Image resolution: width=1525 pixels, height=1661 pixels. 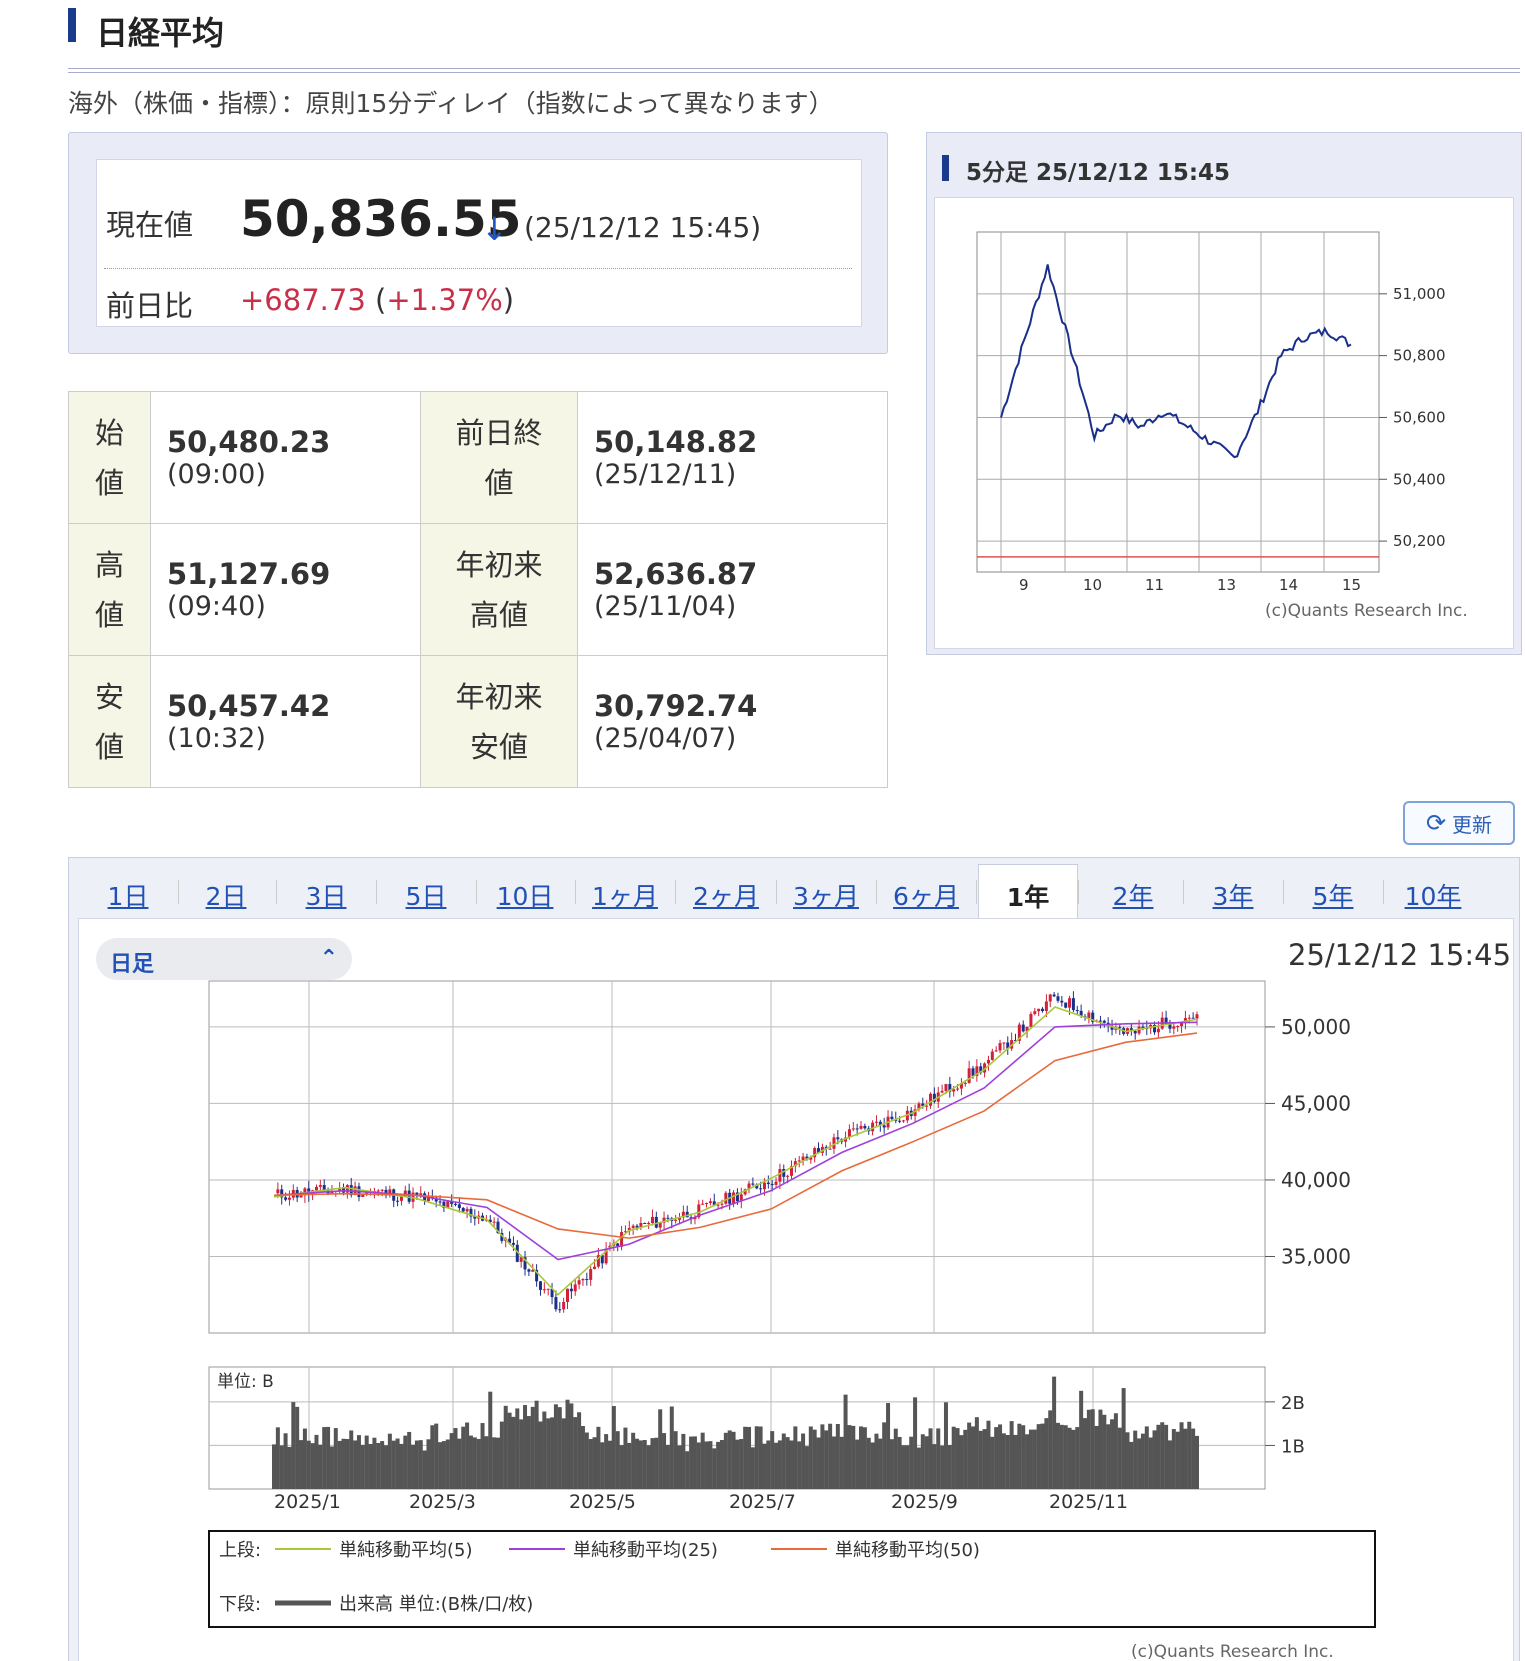 What do you see at coordinates (426, 895) in the screenshot?
I see `tab-3: 5日` at bounding box center [426, 895].